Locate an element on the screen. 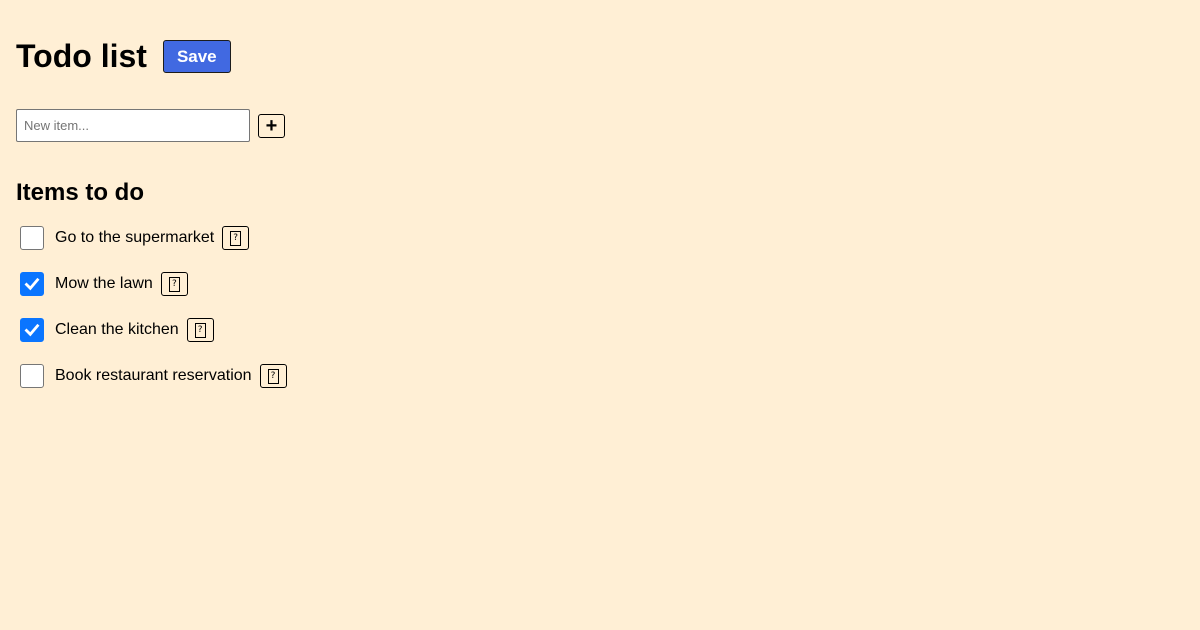  new-item-row: + is located at coordinates (316, 125).